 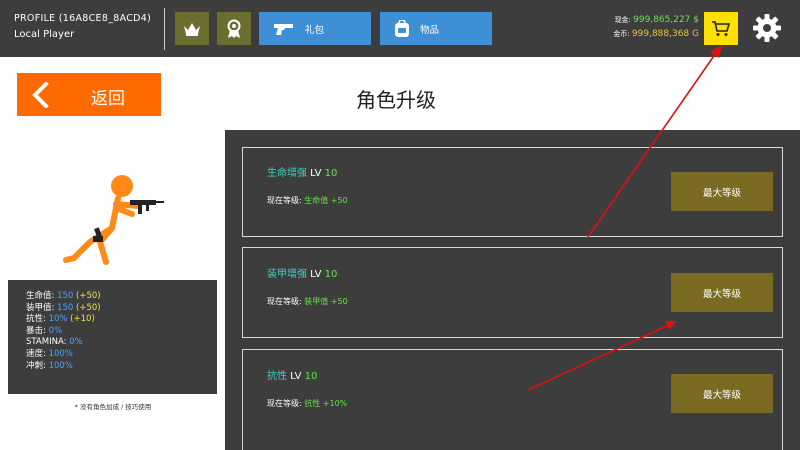 I want to click on back-button: 返回, so click(x=89, y=94).